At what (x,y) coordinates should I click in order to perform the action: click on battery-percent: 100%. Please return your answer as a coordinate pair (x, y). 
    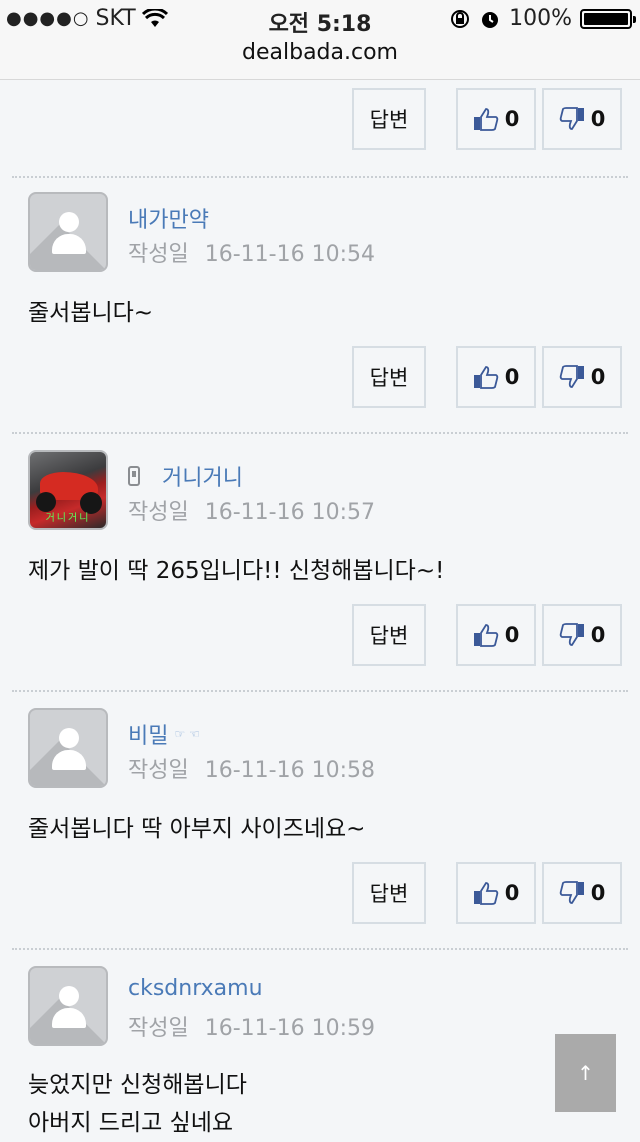
    Looking at the image, I should click on (540, 18).